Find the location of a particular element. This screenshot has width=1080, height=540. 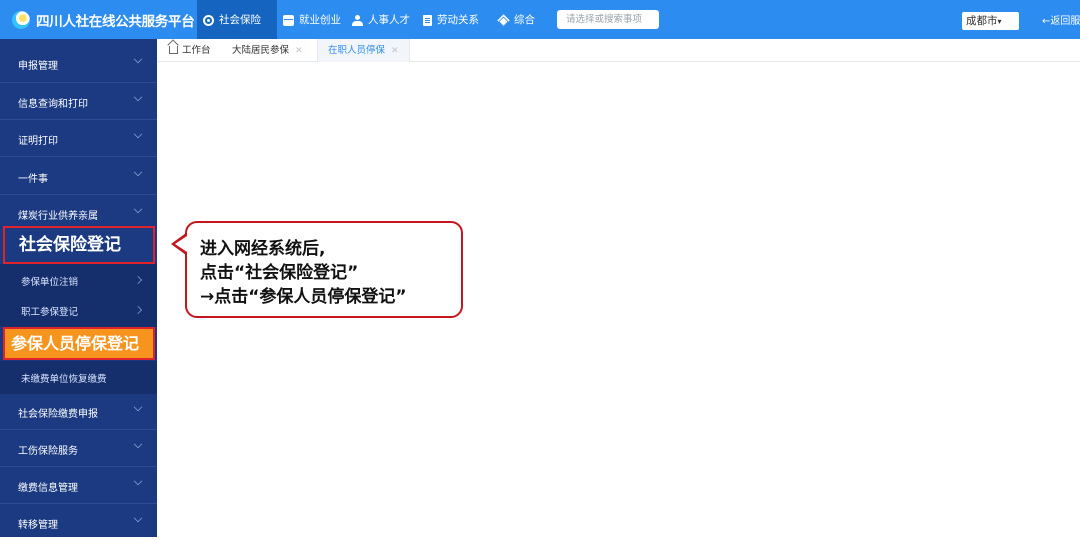

callout-line-2: 点击“社会保险登记” is located at coordinates (279, 273).